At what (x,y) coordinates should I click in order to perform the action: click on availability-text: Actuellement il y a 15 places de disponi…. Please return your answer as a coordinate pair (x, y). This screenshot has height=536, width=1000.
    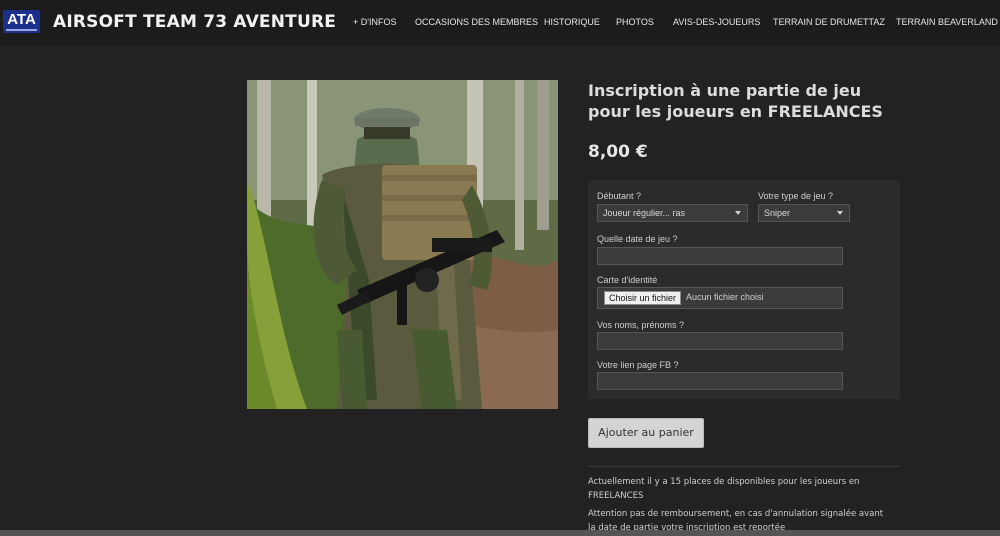
    Looking at the image, I should click on (724, 489).